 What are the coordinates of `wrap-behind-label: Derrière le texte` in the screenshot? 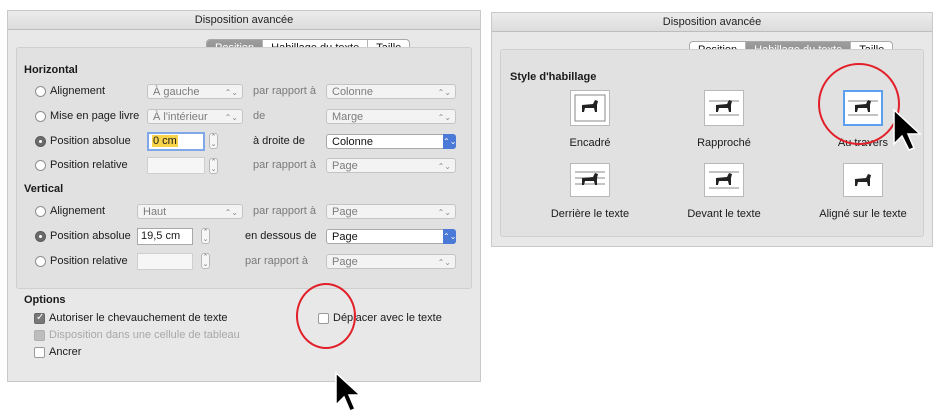 It's located at (590, 214).